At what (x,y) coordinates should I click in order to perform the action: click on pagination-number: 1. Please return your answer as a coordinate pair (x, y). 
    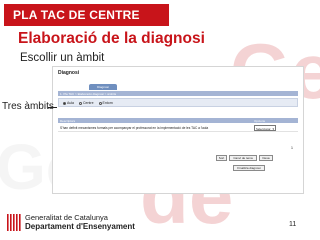
    Looking at the image, I should click on (292, 148).